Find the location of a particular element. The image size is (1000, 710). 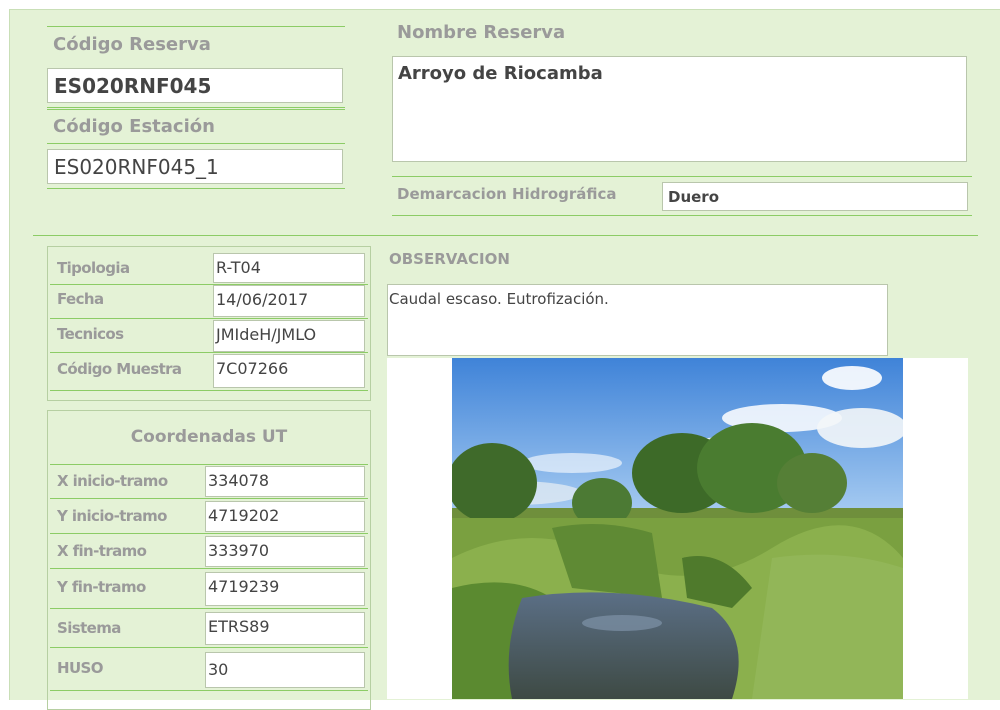

huso-label: HUSO is located at coordinates (80, 668).